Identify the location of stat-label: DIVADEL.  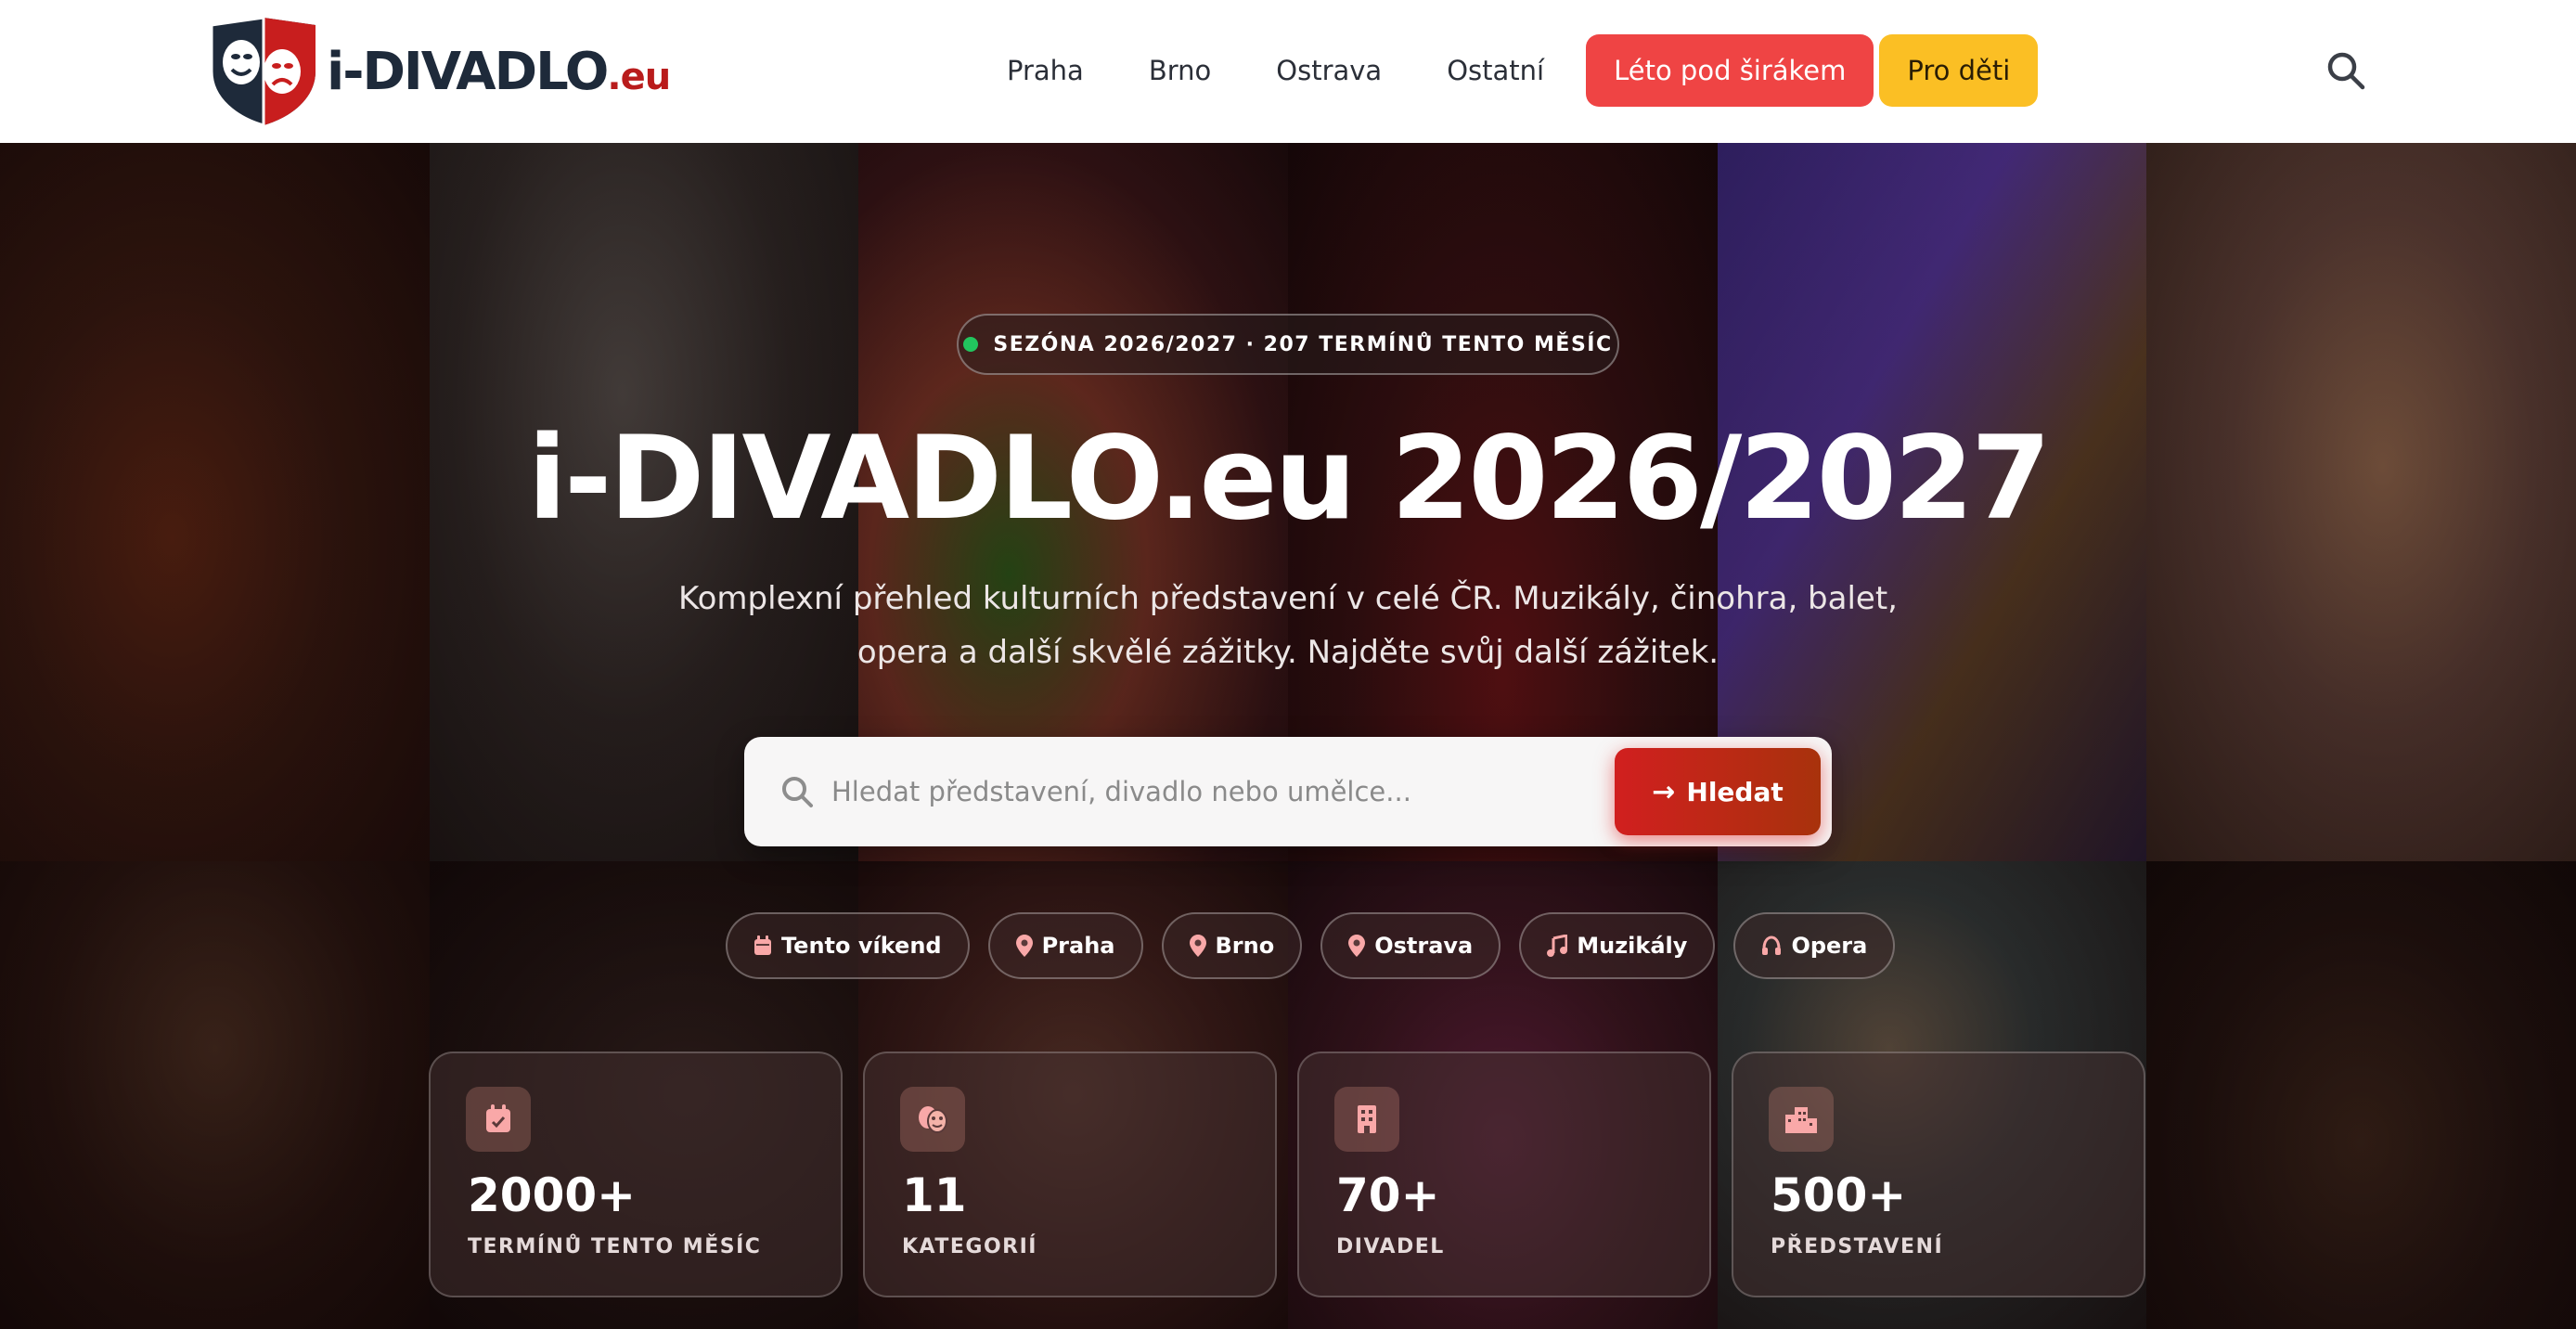
(1390, 1246).